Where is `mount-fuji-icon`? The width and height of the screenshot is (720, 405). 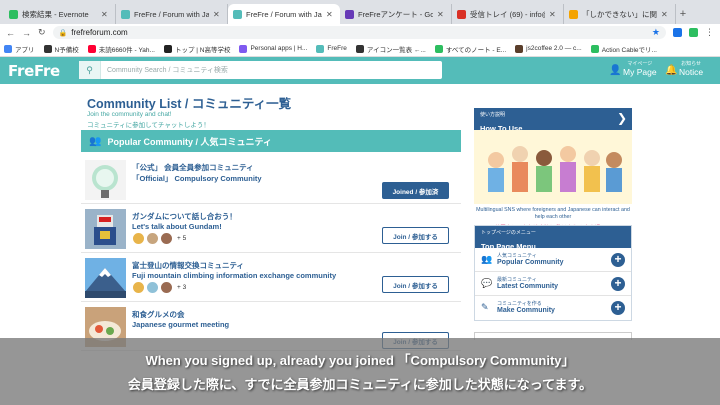 mount-fuji-icon is located at coordinates (105, 278).